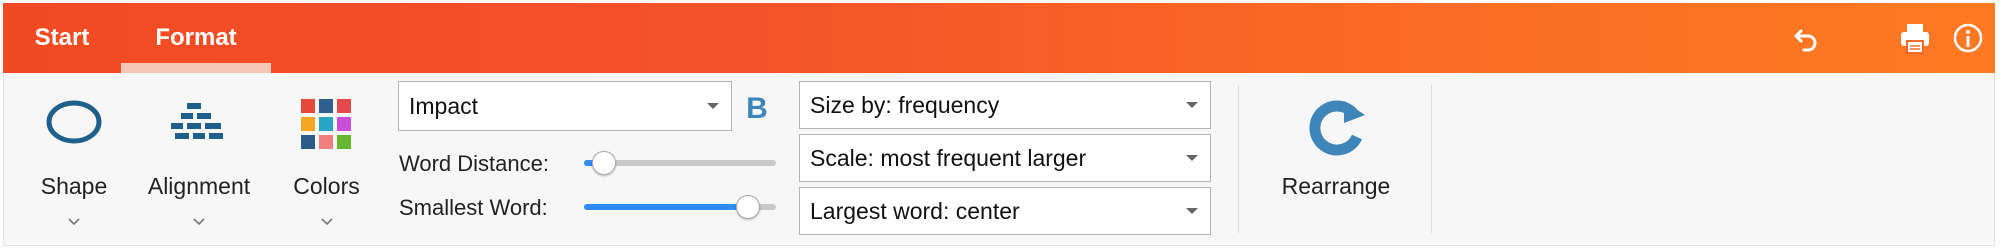 This screenshot has width=2000, height=249. What do you see at coordinates (915, 210) in the screenshot?
I see `largest-word-value: Largest word: center` at bounding box center [915, 210].